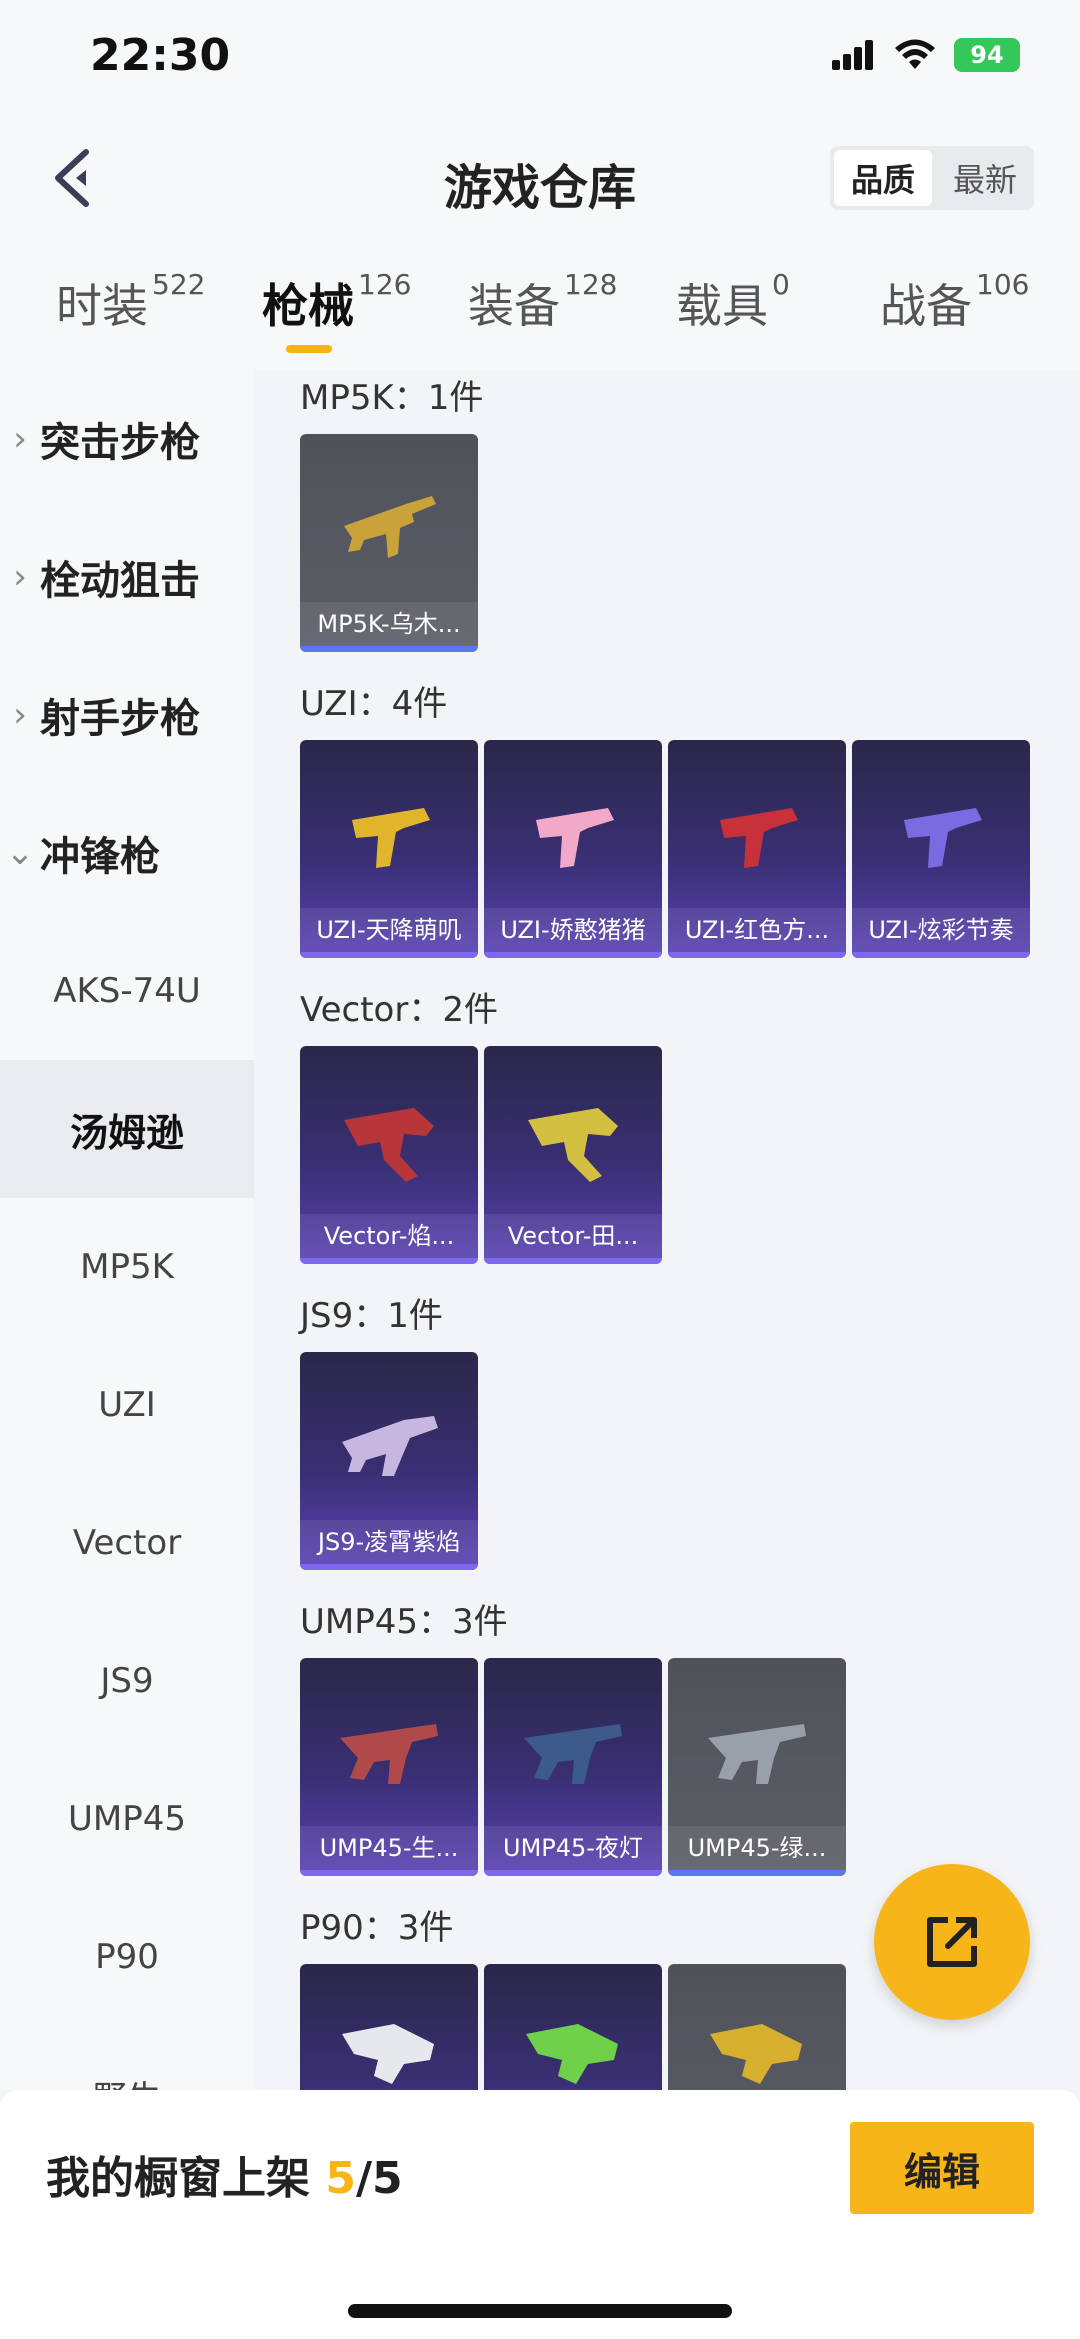 This screenshot has width=1080, height=2339. I want to click on edit-button: 编辑, so click(942, 2168).